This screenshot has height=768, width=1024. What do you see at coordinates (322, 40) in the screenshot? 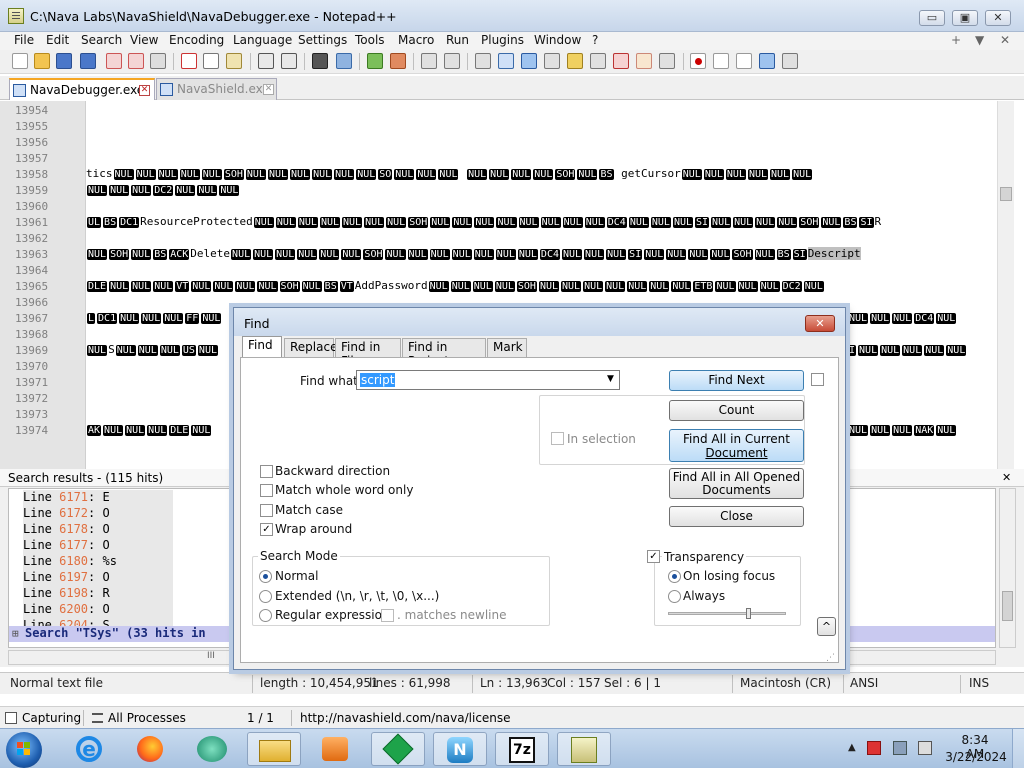
I see `menu-settings: Settings` at bounding box center [322, 40].